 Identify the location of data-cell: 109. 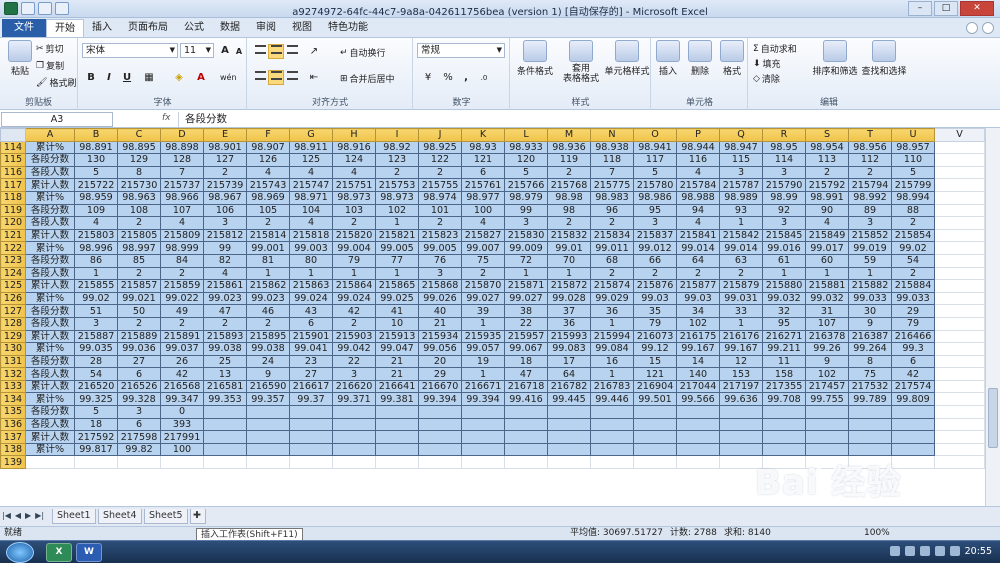
(96, 210).